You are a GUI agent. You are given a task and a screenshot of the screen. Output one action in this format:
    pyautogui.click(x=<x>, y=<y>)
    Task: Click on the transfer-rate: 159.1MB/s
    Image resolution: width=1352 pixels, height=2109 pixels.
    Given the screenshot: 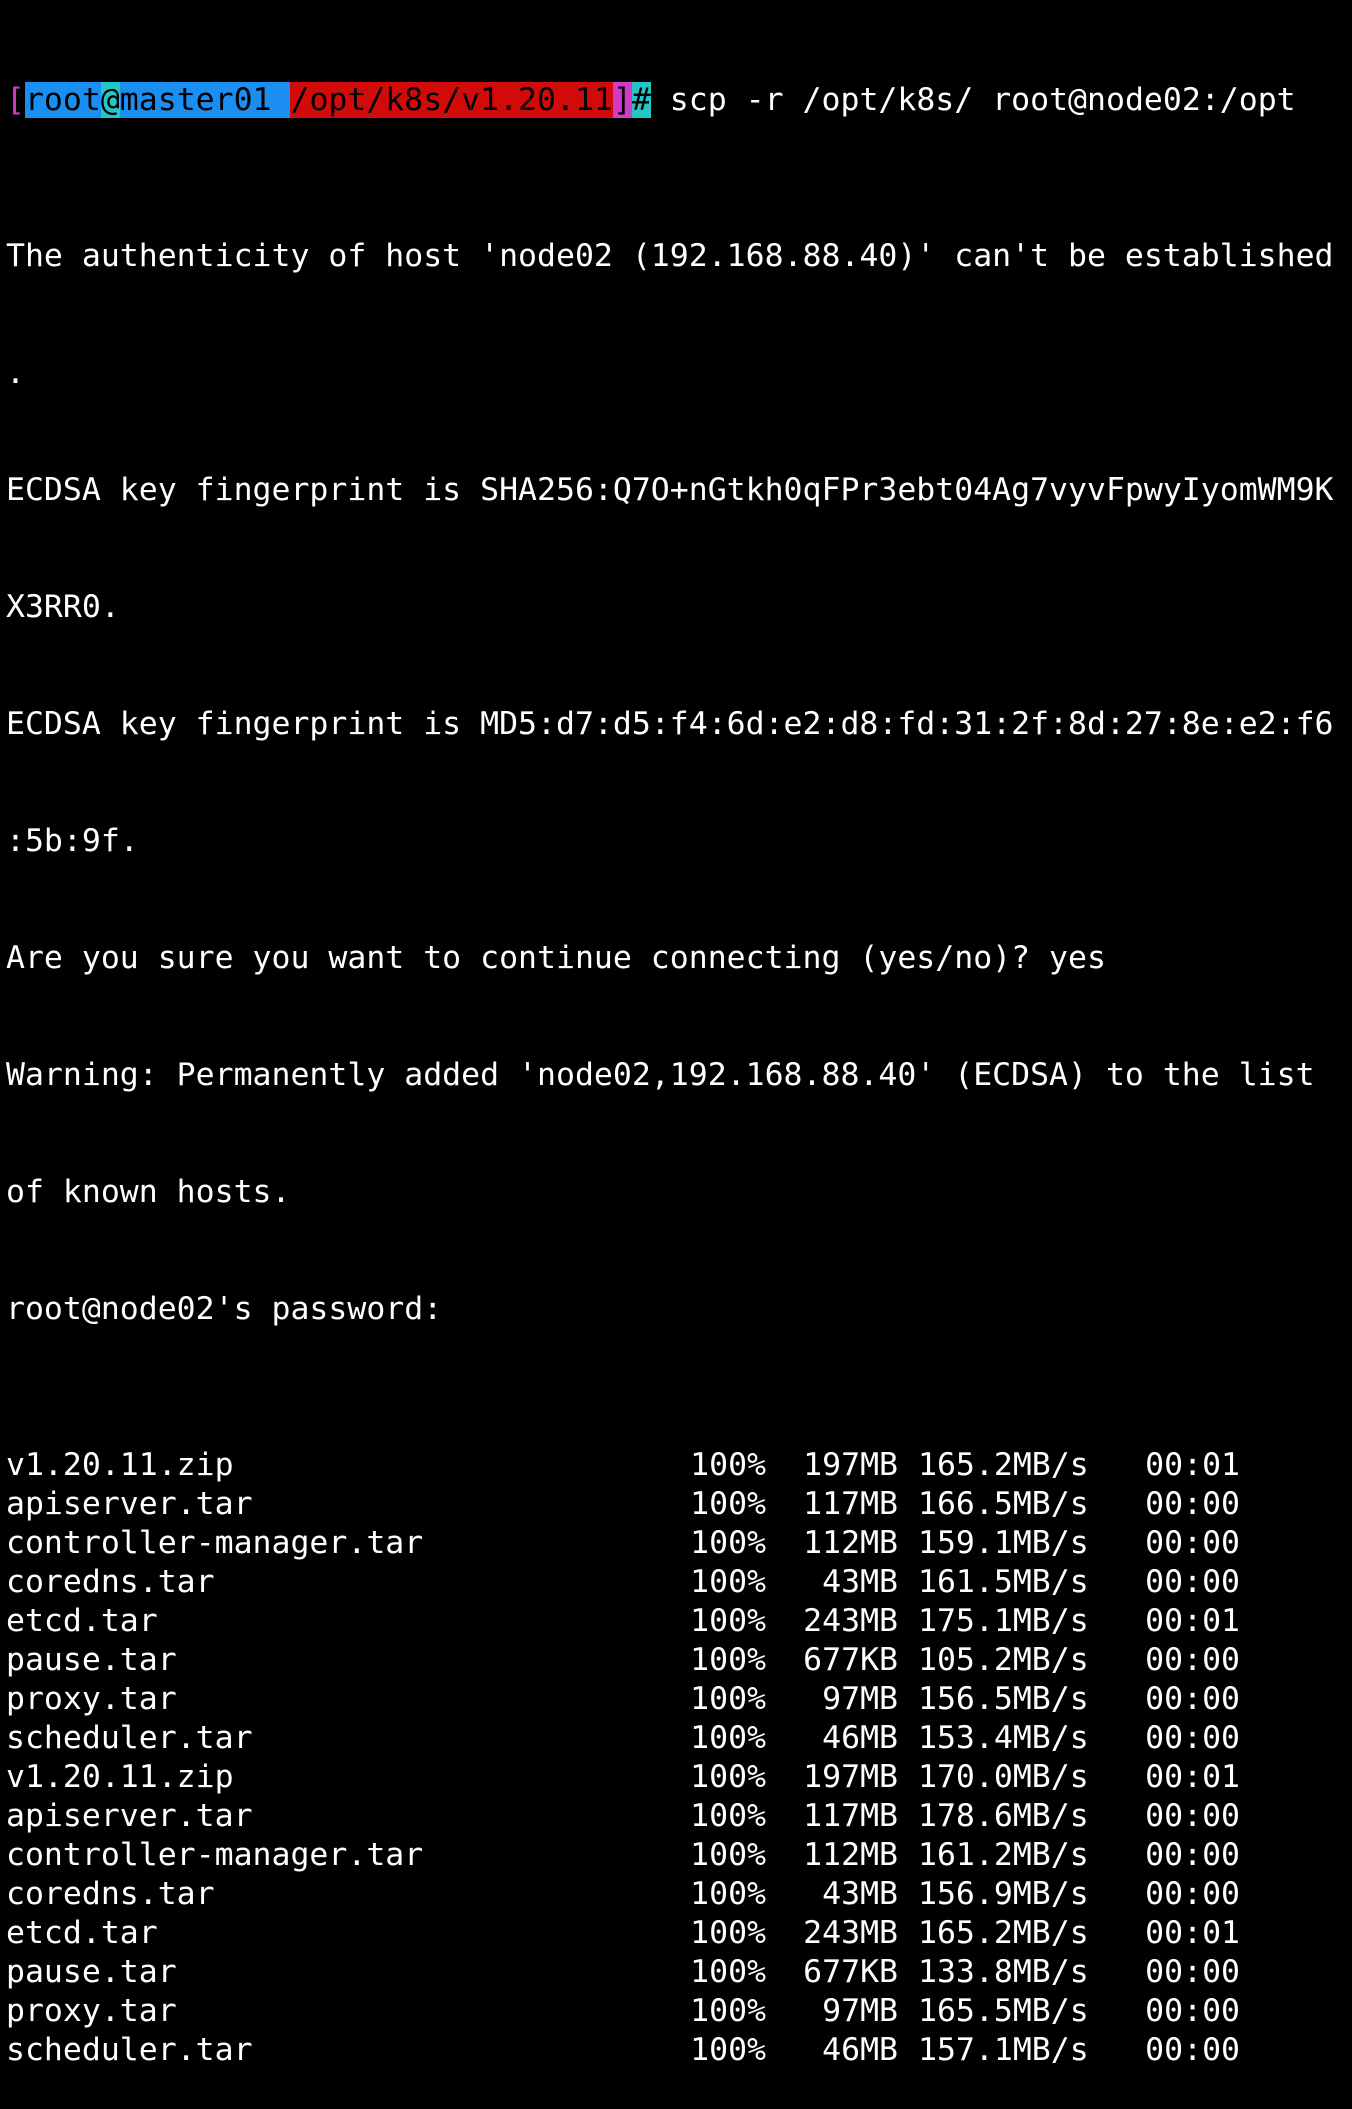 What is the action you would take?
    pyautogui.click(x=1003, y=1543)
    